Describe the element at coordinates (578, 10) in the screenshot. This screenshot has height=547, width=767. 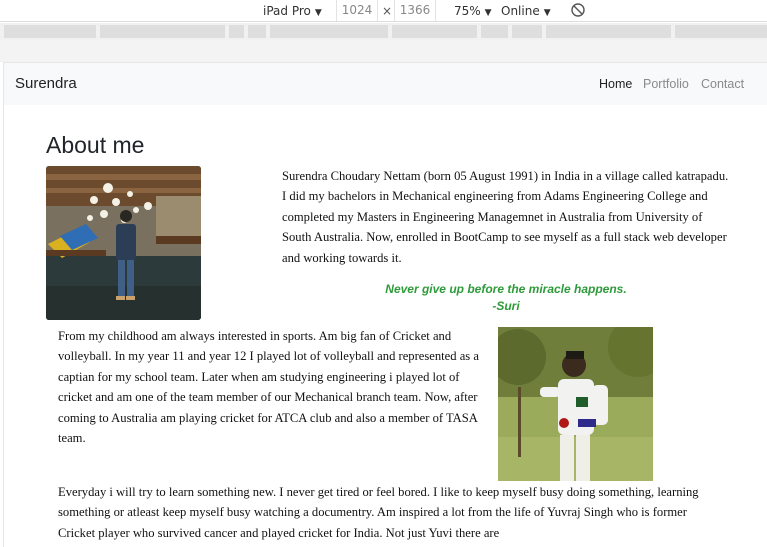
I see `rotate-icon` at that location.